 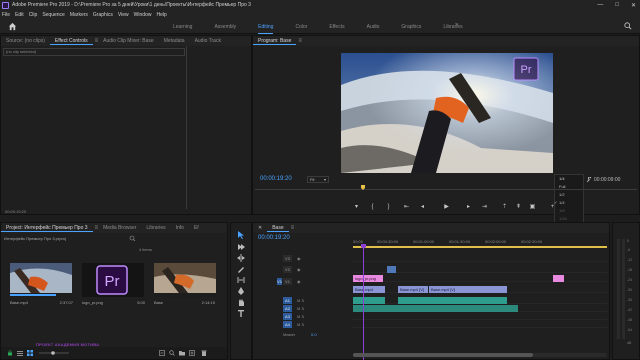 I want to click on playback-resolution-menu: 1/4 Full 1/2 ✓ 1/4 1/8 1/16, so click(x=569, y=201).